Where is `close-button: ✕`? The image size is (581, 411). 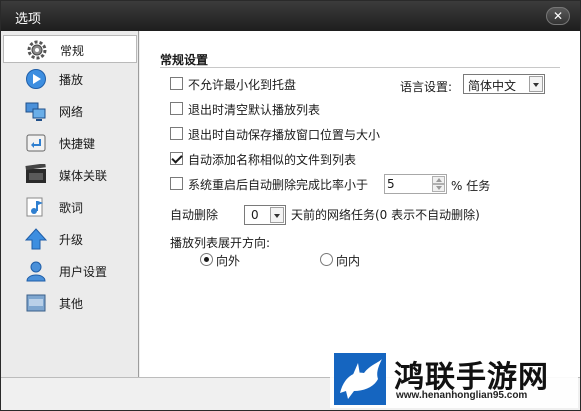 close-button: ✕ is located at coordinates (558, 16).